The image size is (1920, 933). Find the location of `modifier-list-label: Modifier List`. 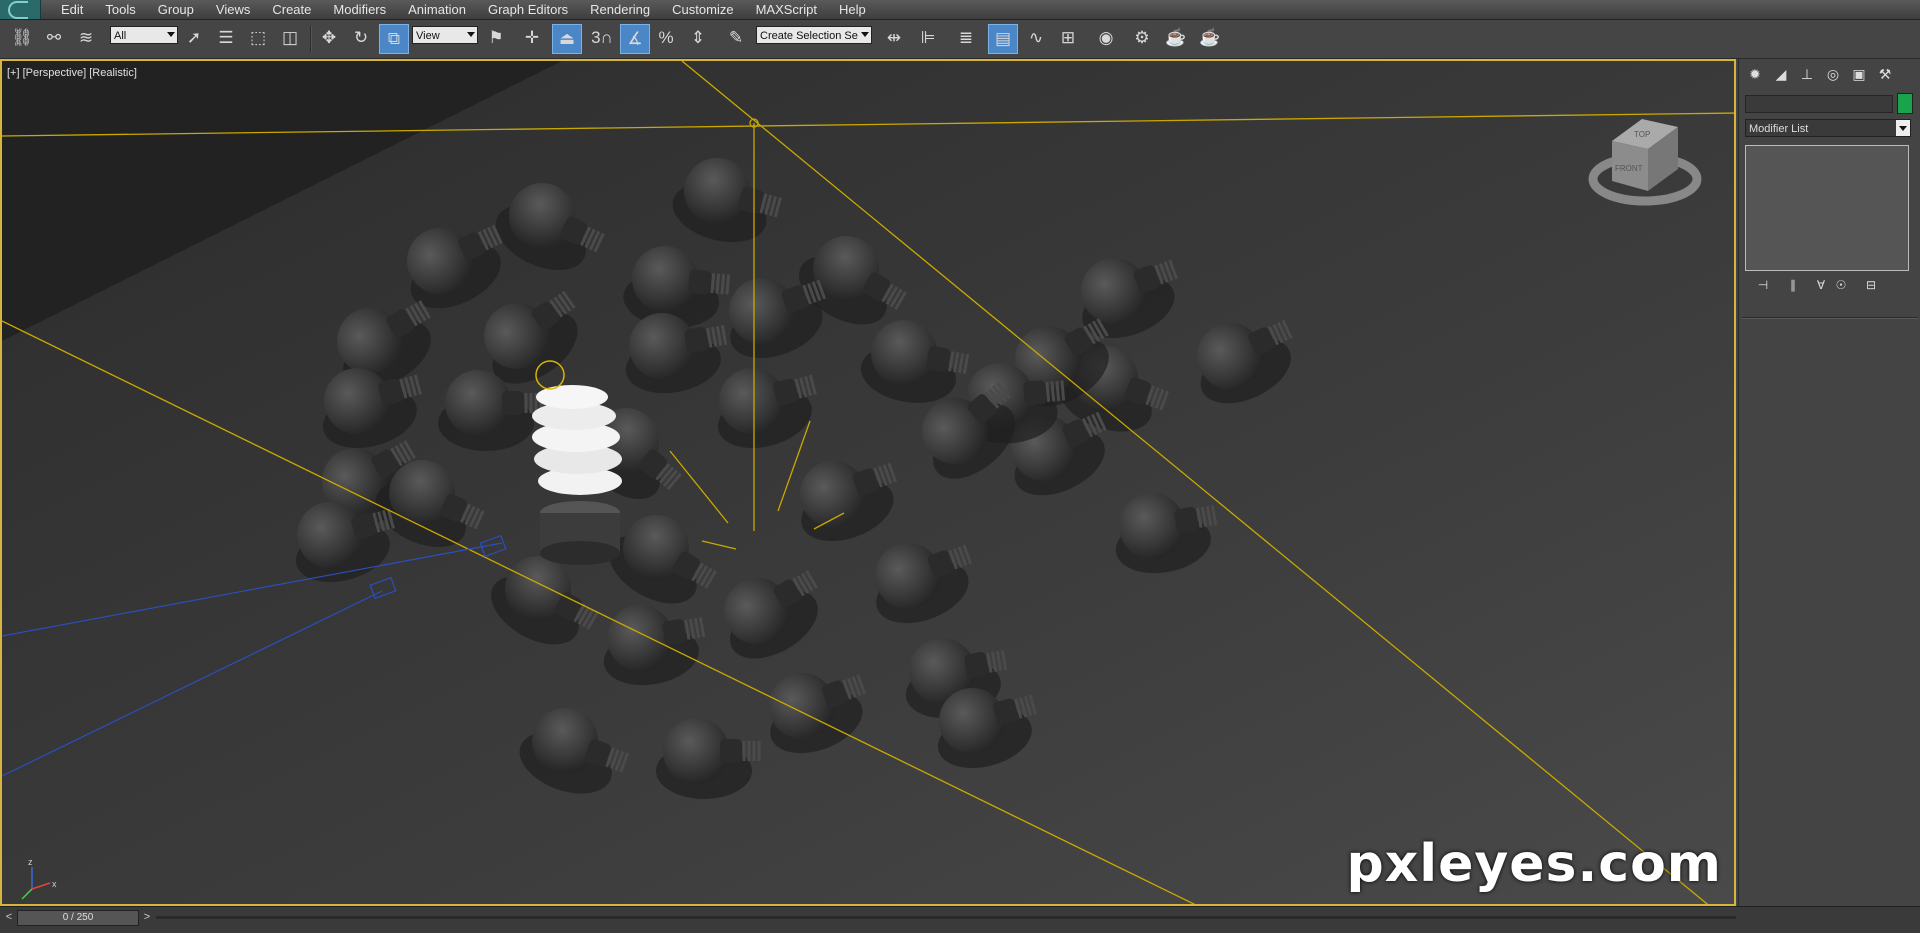

modifier-list-label: Modifier List is located at coordinates (1779, 129).